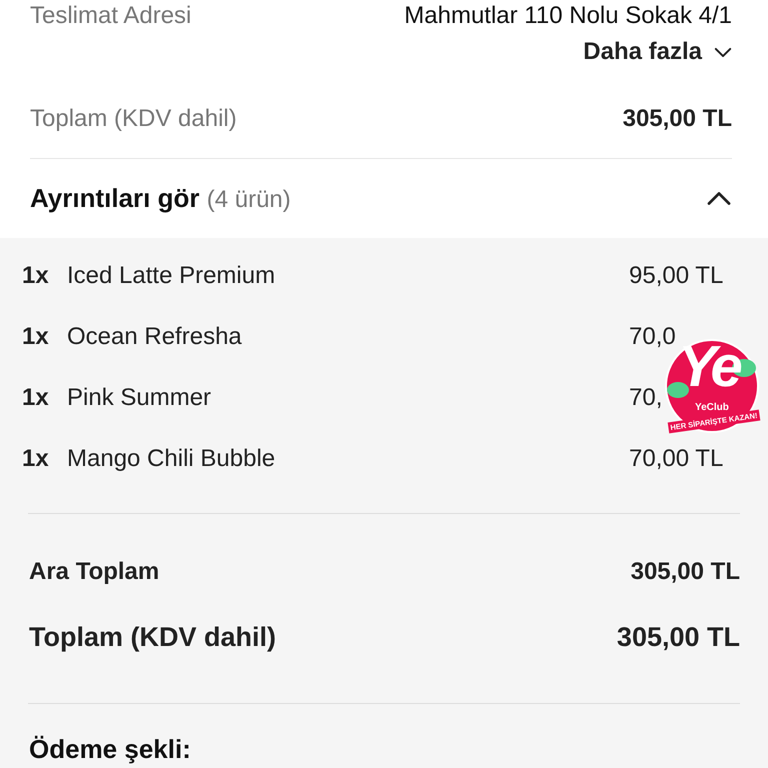 Image resolution: width=768 pixels, height=768 pixels. I want to click on section-heading: Ödeme şekli:, so click(110, 749).